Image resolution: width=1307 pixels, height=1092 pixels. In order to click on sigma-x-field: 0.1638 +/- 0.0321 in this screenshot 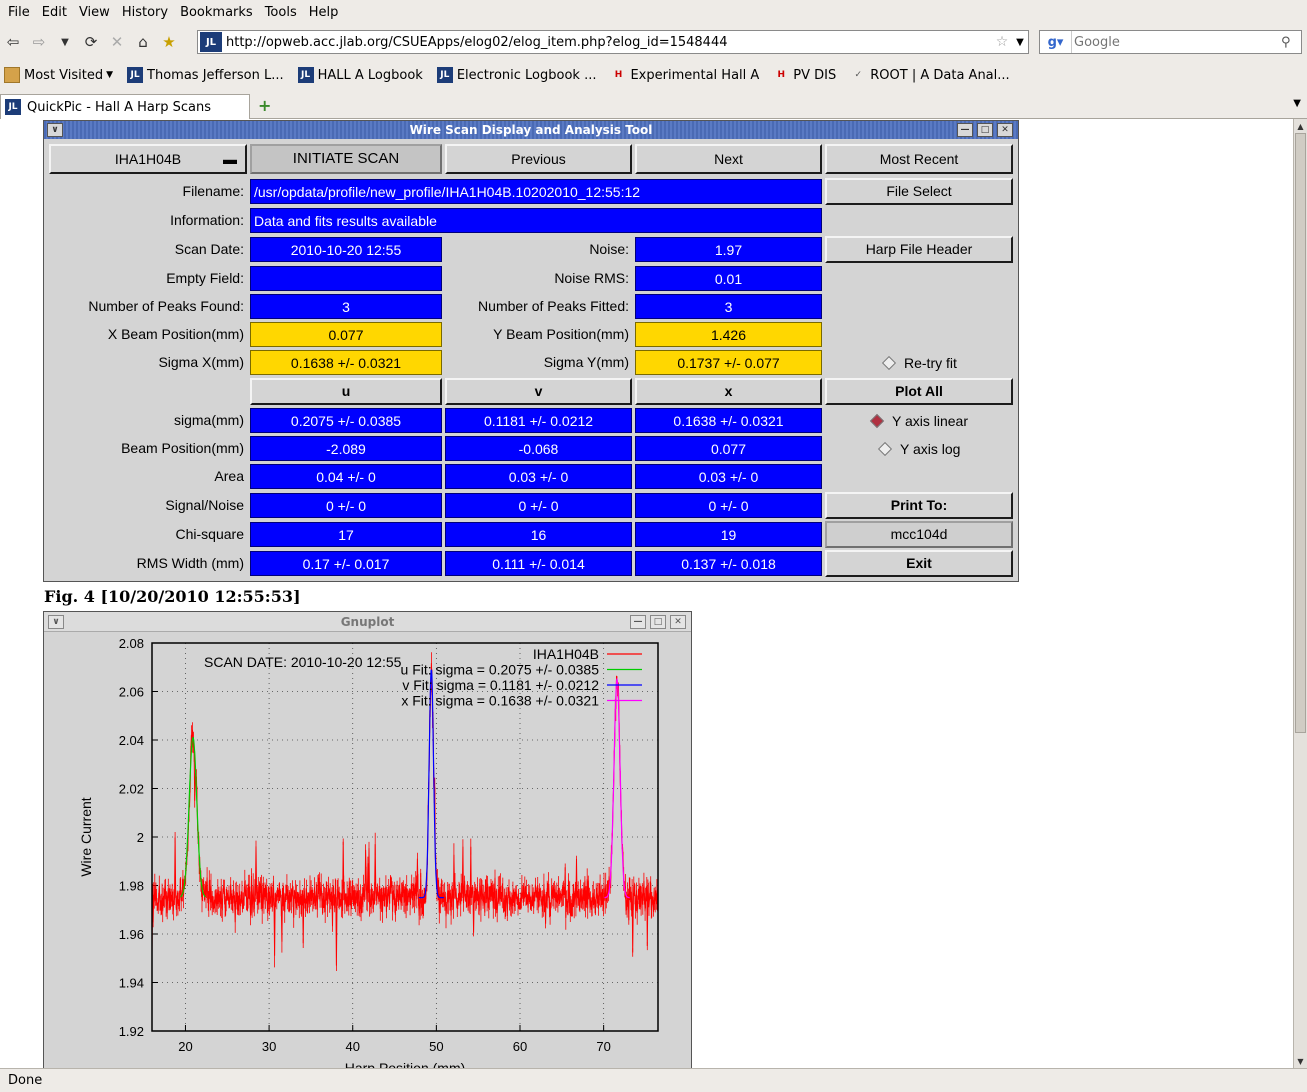, I will do `click(346, 362)`.